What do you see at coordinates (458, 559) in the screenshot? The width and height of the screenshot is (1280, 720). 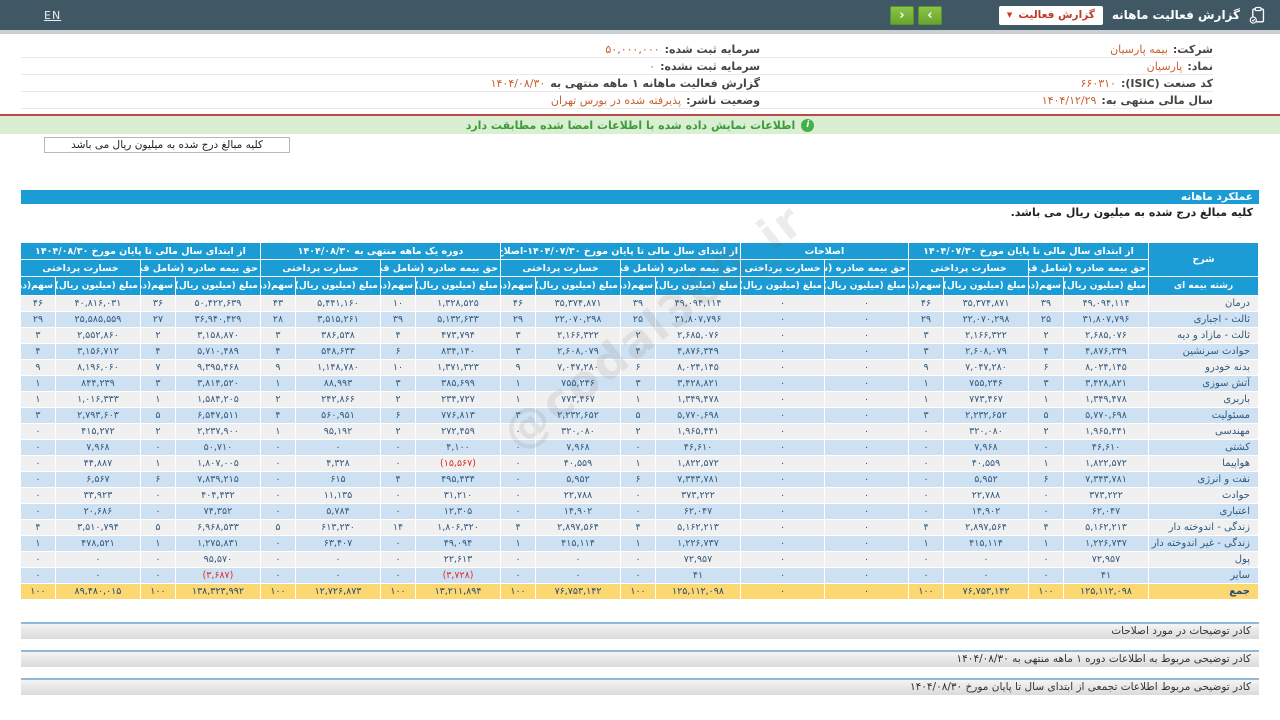 I see `table-cell: ۲۲,۶۱۳` at bounding box center [458, 559].